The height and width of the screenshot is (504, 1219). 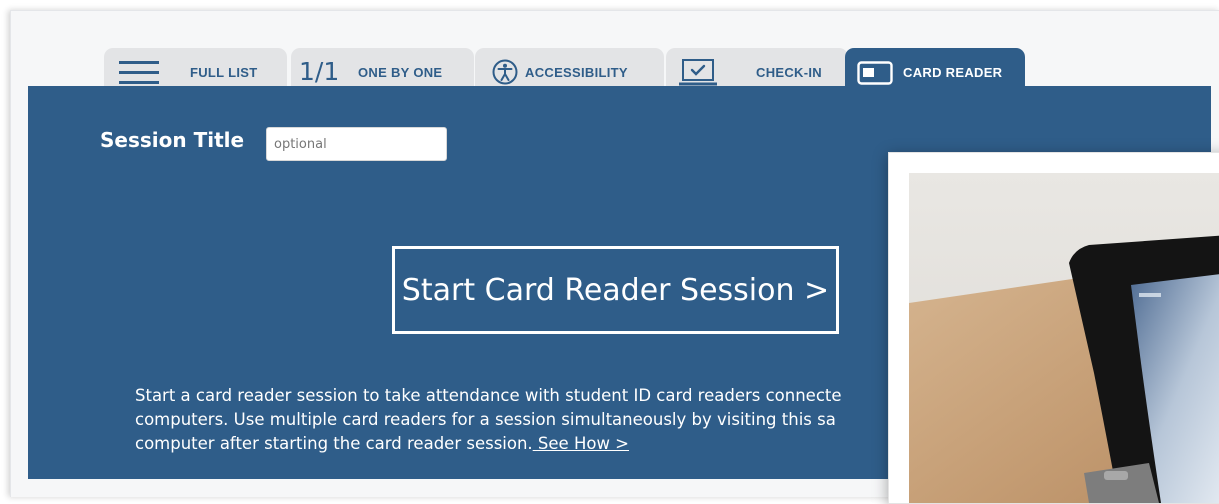 I want to click on session-title-input, so click(x=356, y=144).